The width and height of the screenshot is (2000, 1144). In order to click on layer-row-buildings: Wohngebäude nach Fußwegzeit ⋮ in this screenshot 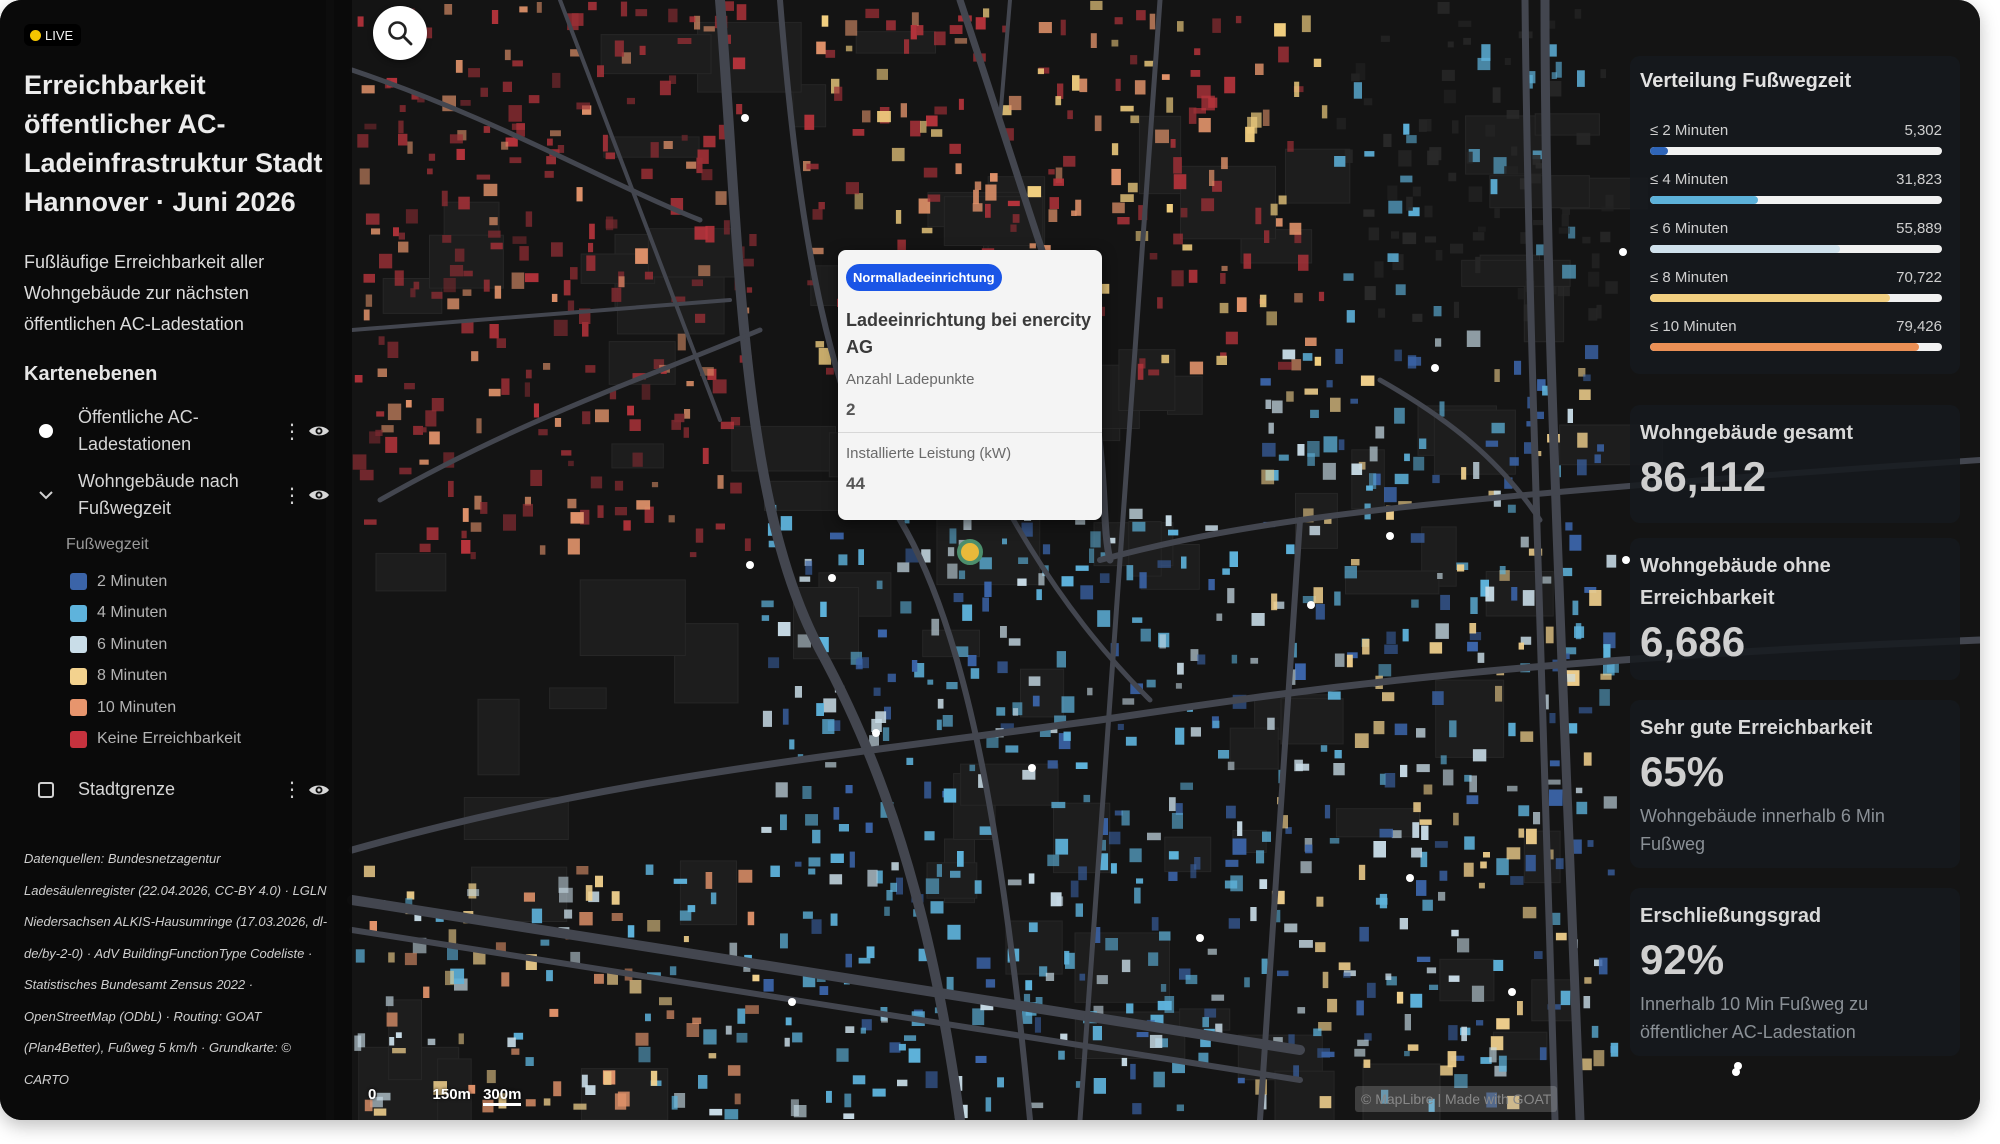, I will do `click(180, 495)`.